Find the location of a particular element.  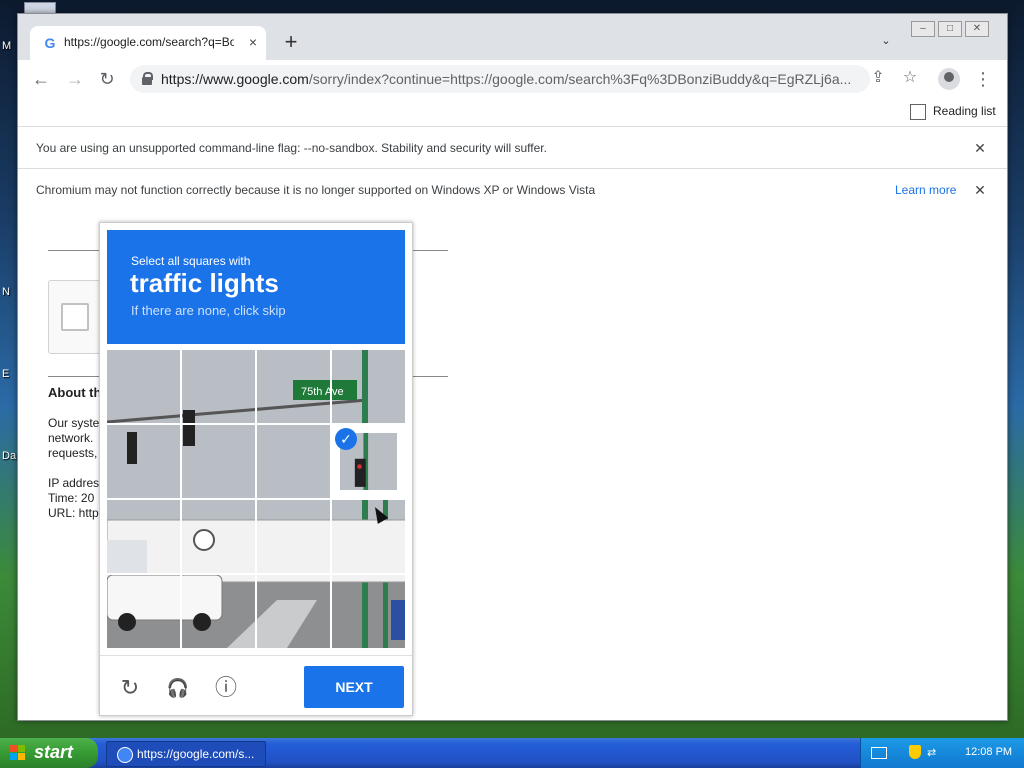

captcha-tile: 75th Ave✓ is located at coordinates (368, 461).